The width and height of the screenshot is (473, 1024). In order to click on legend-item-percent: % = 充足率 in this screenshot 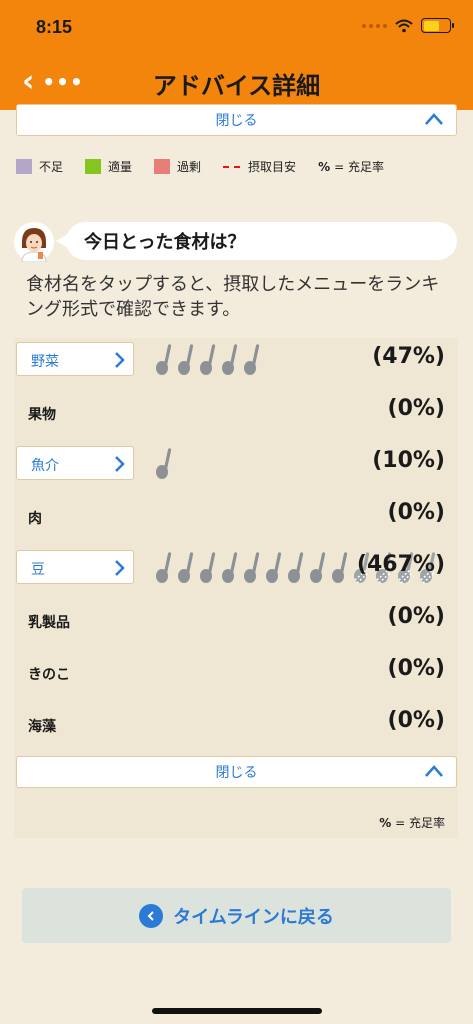, I will do `click(351, 166)`.